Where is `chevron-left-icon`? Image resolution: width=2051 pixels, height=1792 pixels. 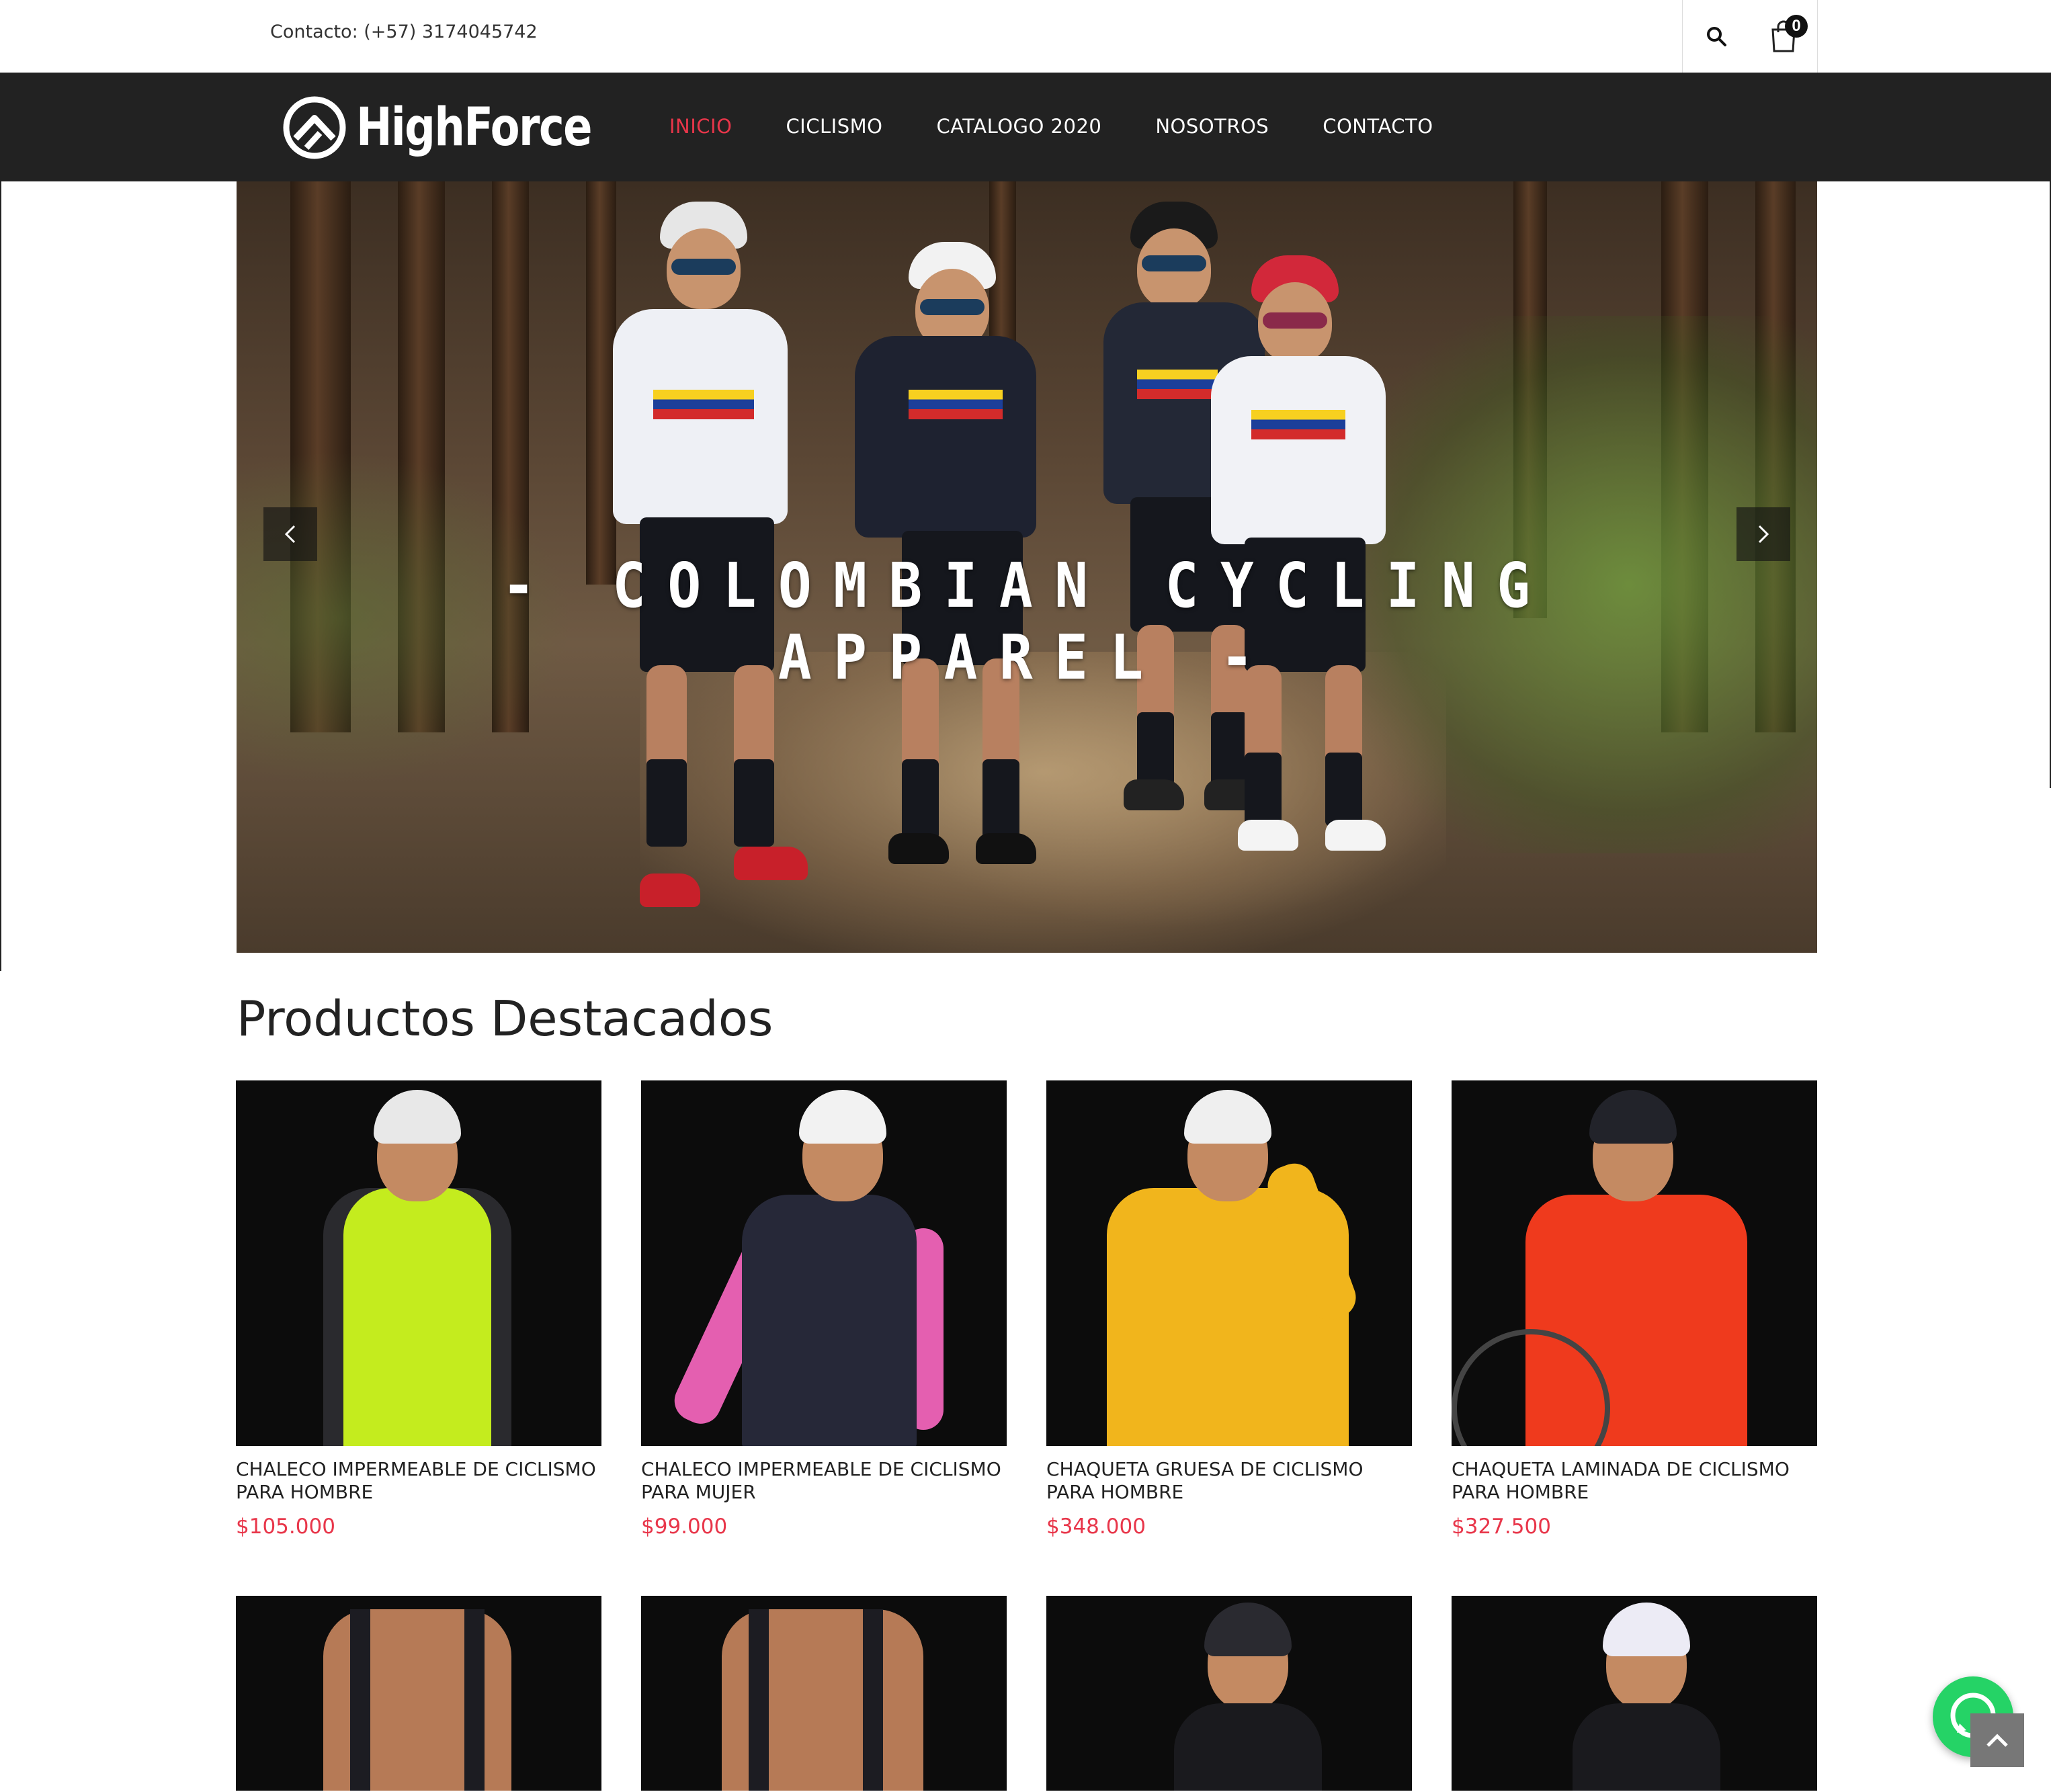
chevron-left-icon is located at coordinates (290, 534).